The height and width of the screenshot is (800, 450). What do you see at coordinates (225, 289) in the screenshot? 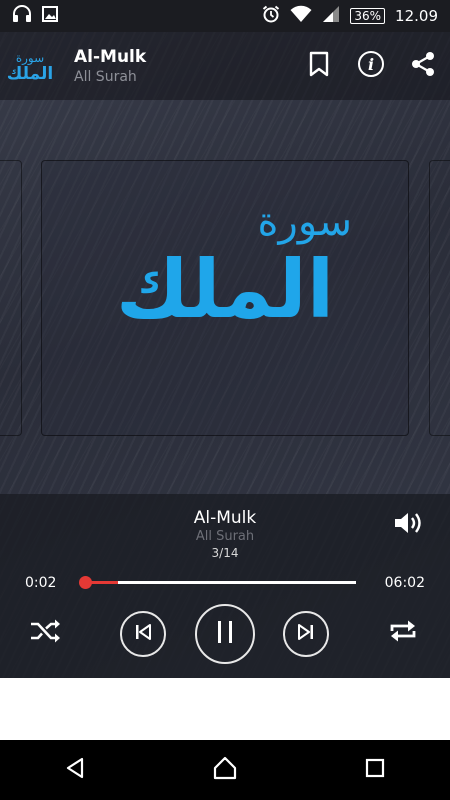
I see `artwork-line2: الملك` at bounding box center [225, 289].